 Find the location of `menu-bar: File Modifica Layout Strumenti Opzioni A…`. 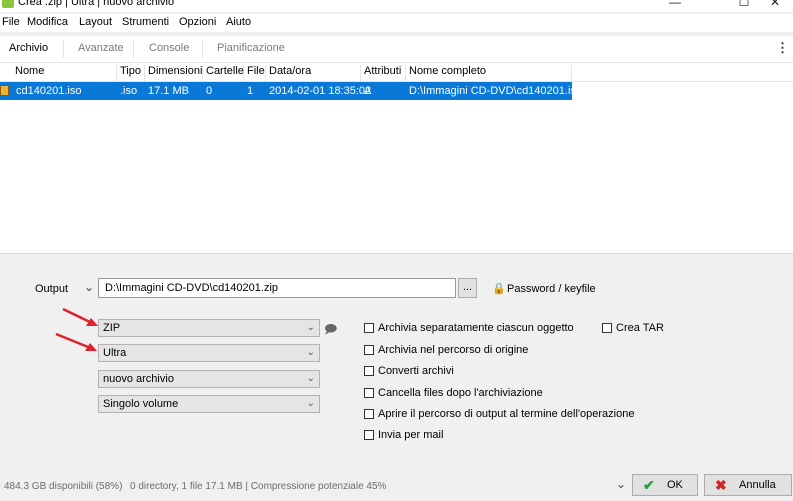

menu-bar: File Modifica Layout Strumenti Opzioni A… is located at coordinates (396, 23).